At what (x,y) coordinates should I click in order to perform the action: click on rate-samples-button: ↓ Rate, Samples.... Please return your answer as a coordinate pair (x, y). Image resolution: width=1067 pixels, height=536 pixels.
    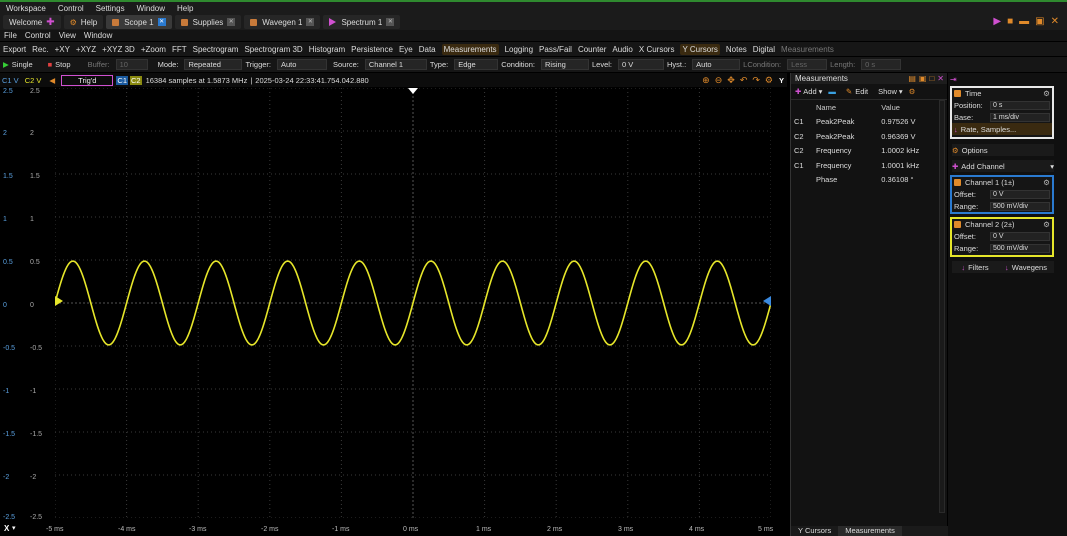
    Looking at the image, I should click on (1002, 129).